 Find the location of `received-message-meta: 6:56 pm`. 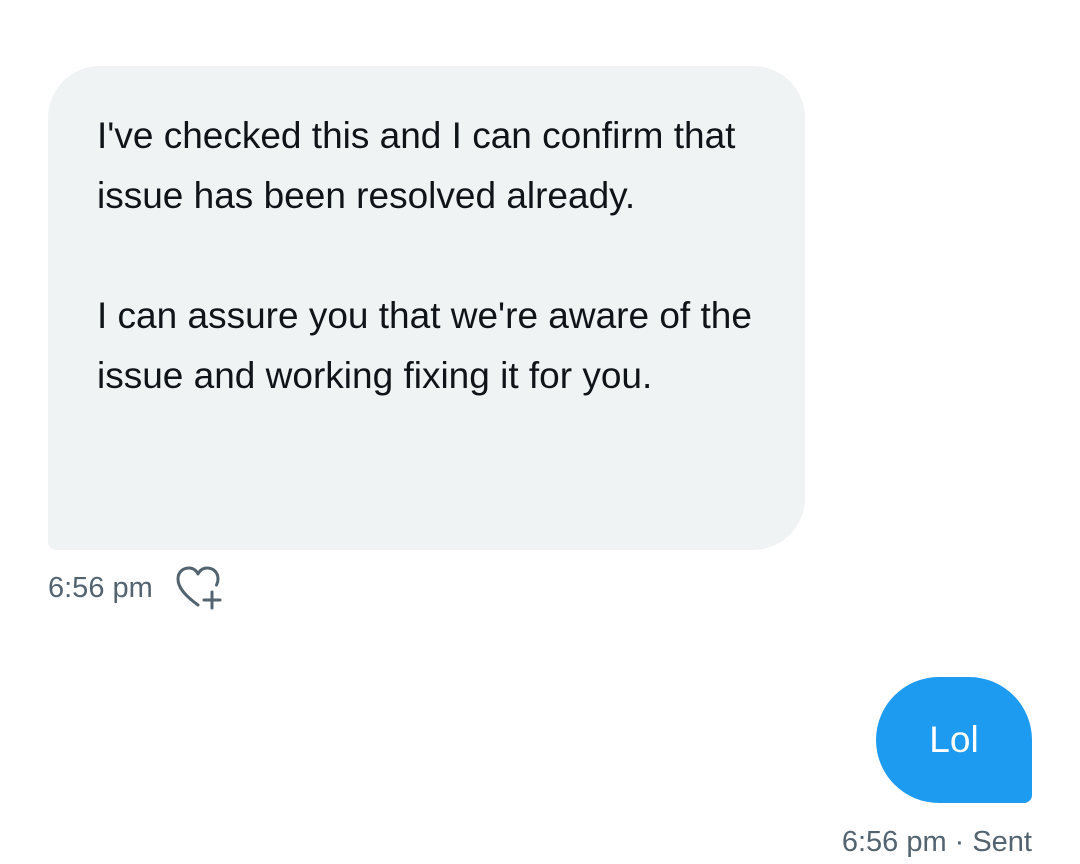

received-message-meta: 6:56 pm is located at coordinates (137, 588).